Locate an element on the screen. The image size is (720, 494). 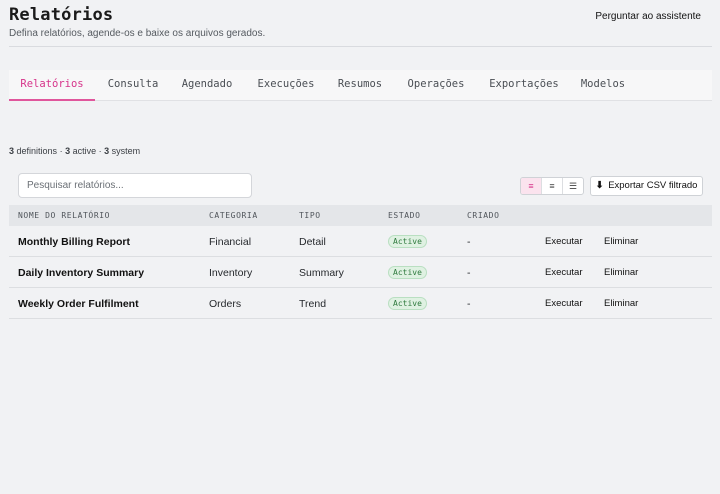
column-header-status: ESTADO is located at coordinates (404, 215).